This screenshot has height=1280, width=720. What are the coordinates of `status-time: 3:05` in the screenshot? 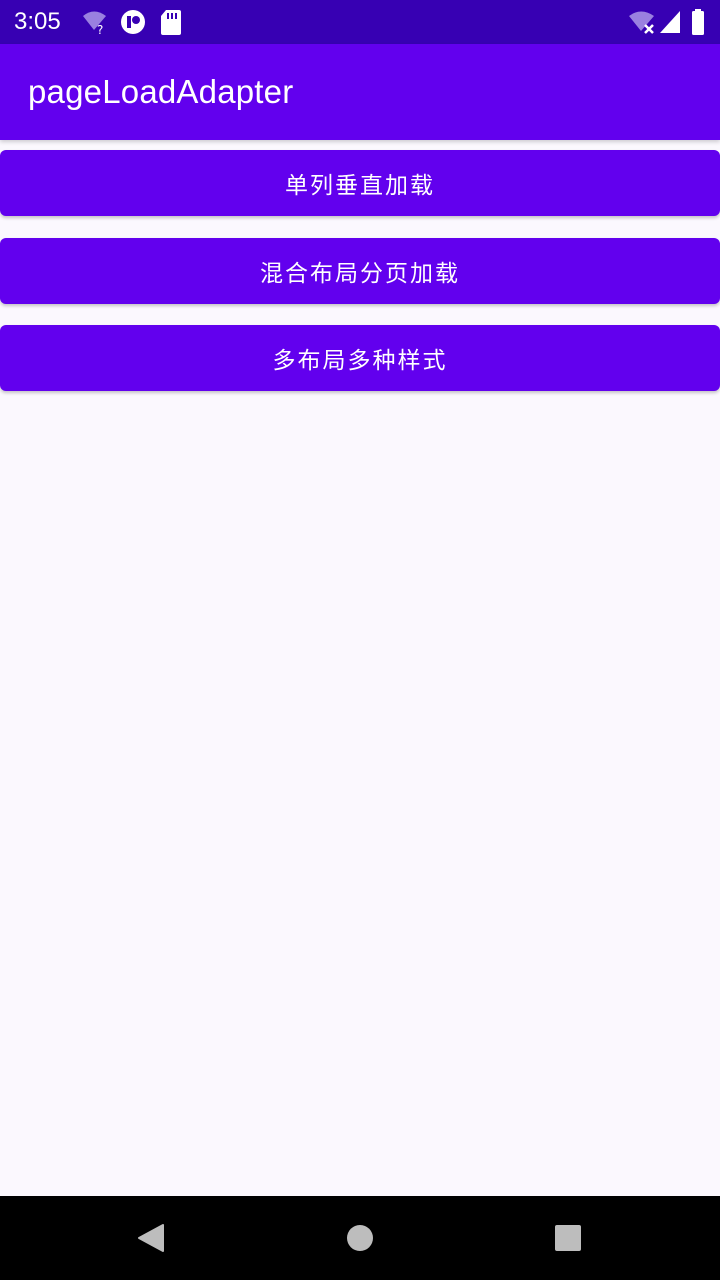 It's located at (37, 21).